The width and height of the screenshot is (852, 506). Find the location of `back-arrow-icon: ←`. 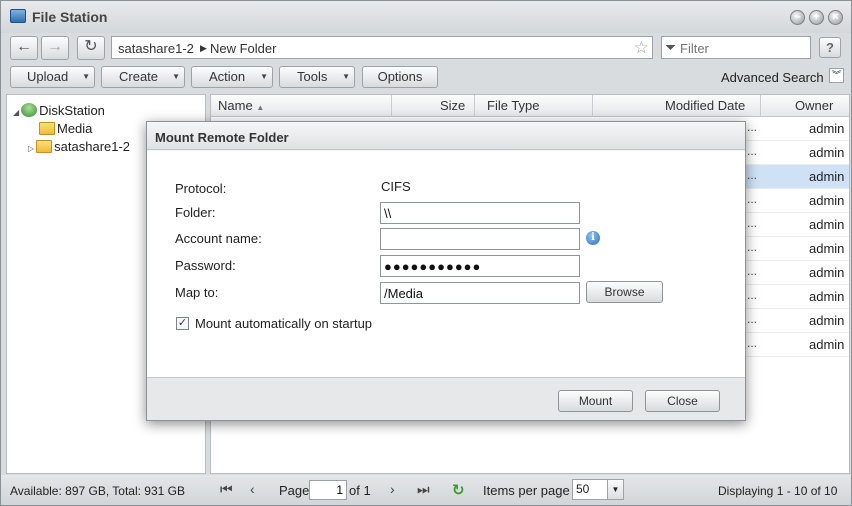

back-arrow-icon: ← is located at coordinates (24, 46).